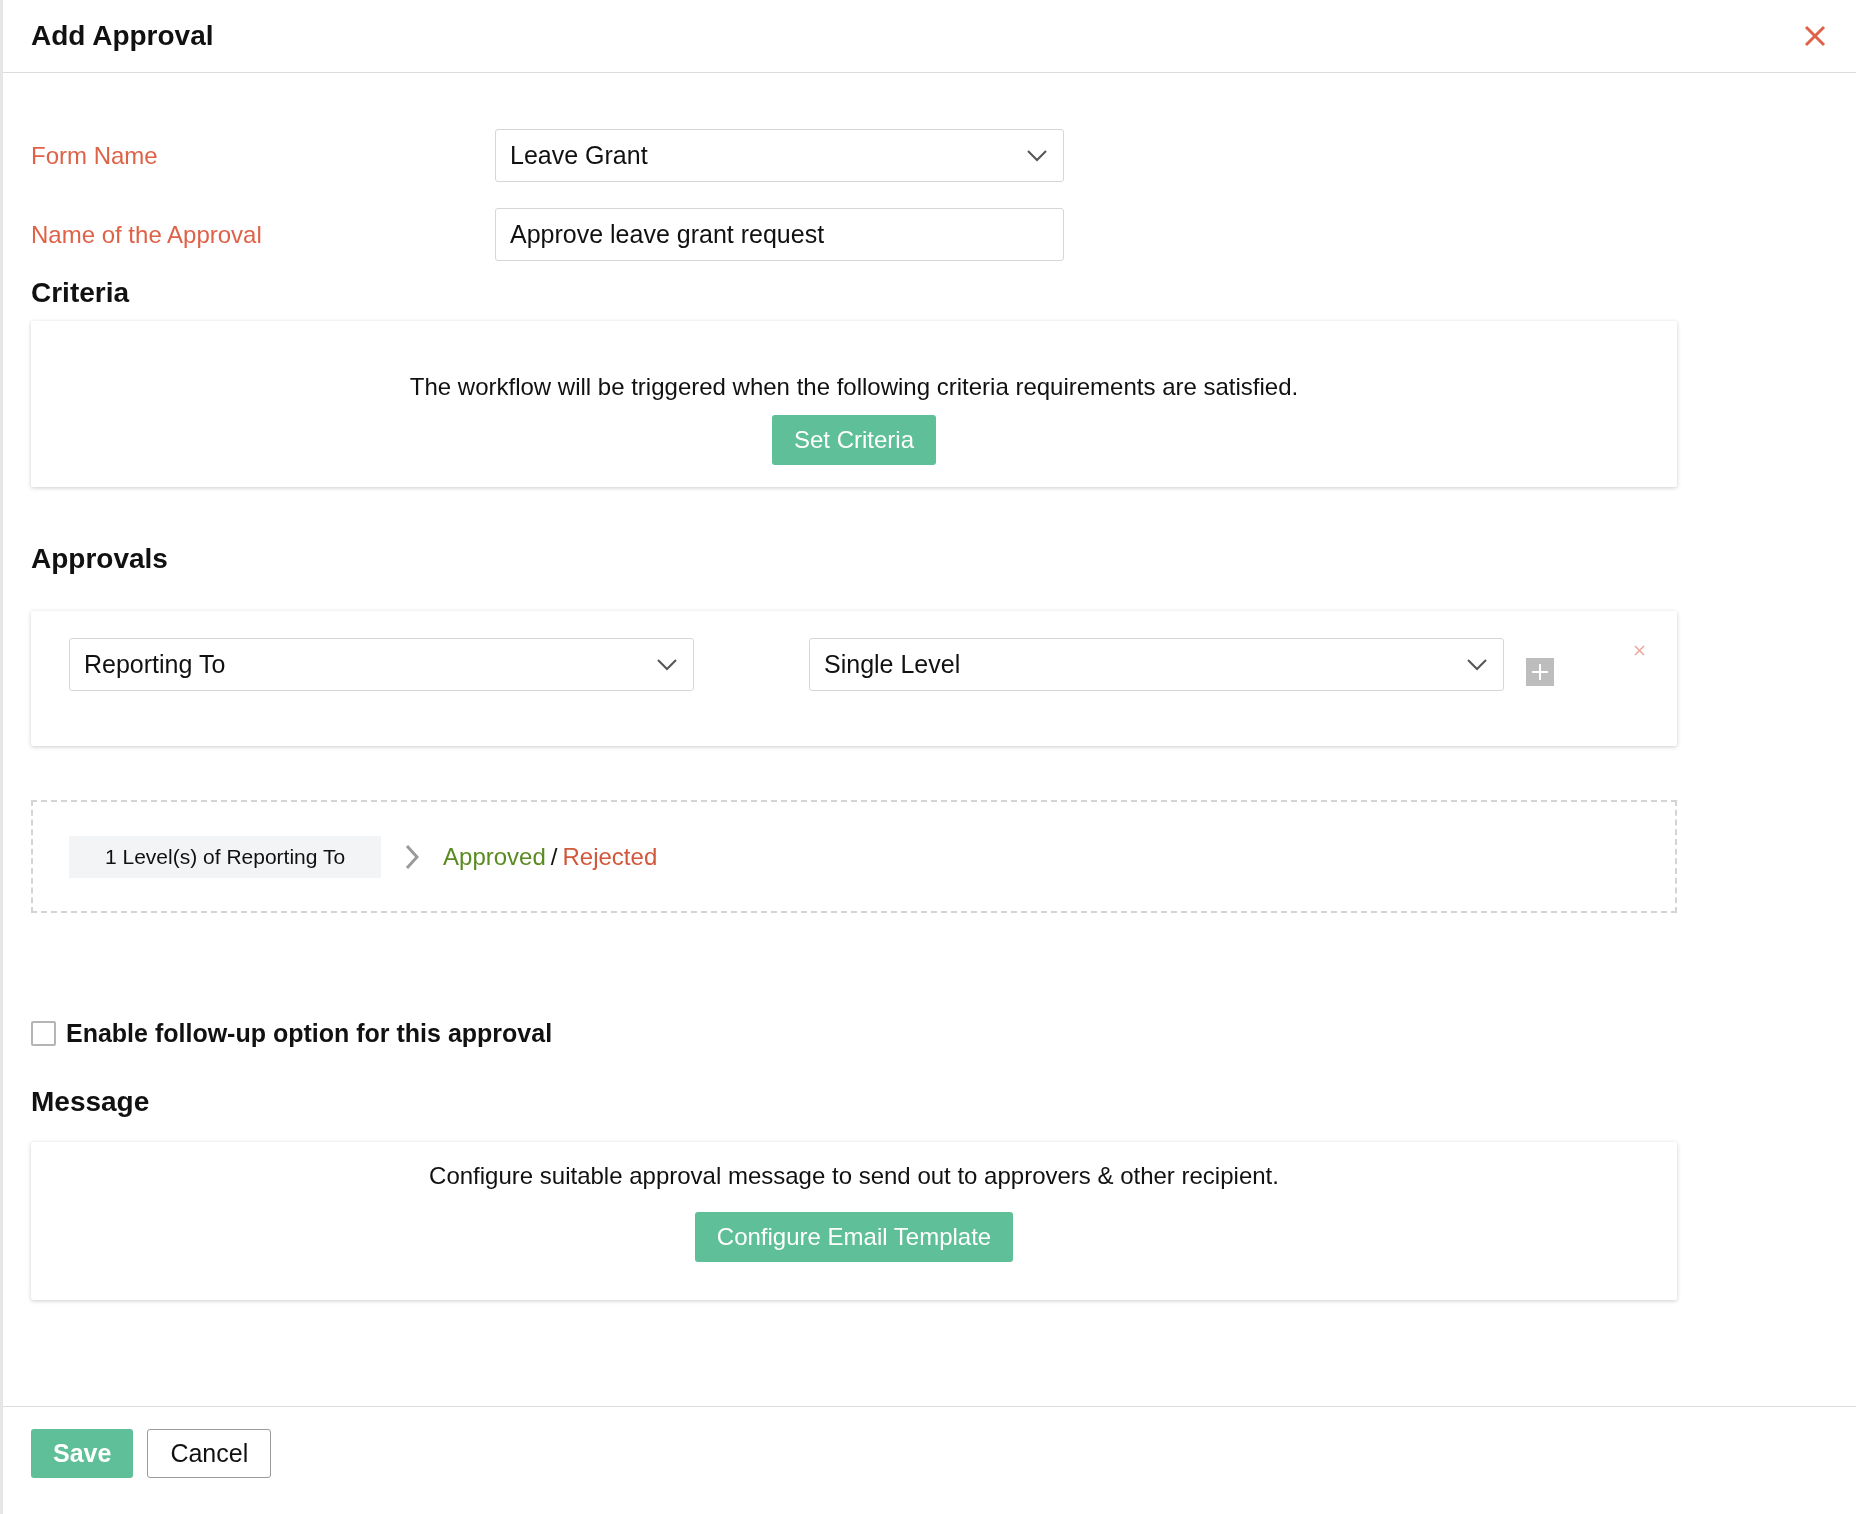 Image resolution: width=1856 pixels, height=1514 pixels. I want to click on select-field: Reporting To, so click(381, 664).